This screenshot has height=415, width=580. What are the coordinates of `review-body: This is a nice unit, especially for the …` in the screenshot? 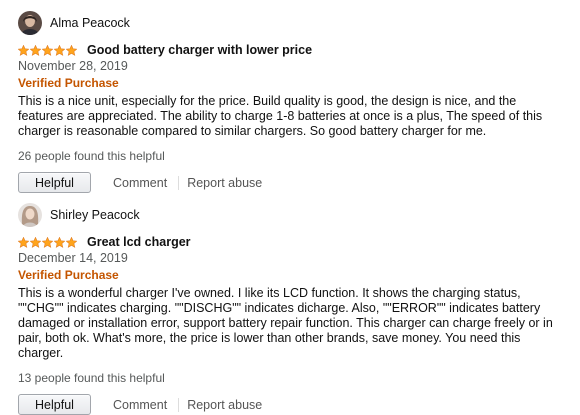 It's located at (280, 116).